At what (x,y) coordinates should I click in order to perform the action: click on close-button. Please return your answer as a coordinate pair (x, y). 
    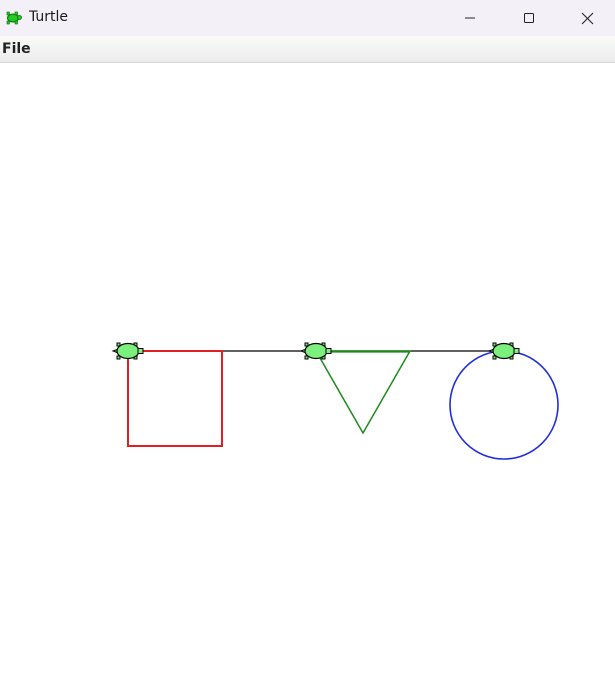
    Looking at the image, I should click on (586, 18).